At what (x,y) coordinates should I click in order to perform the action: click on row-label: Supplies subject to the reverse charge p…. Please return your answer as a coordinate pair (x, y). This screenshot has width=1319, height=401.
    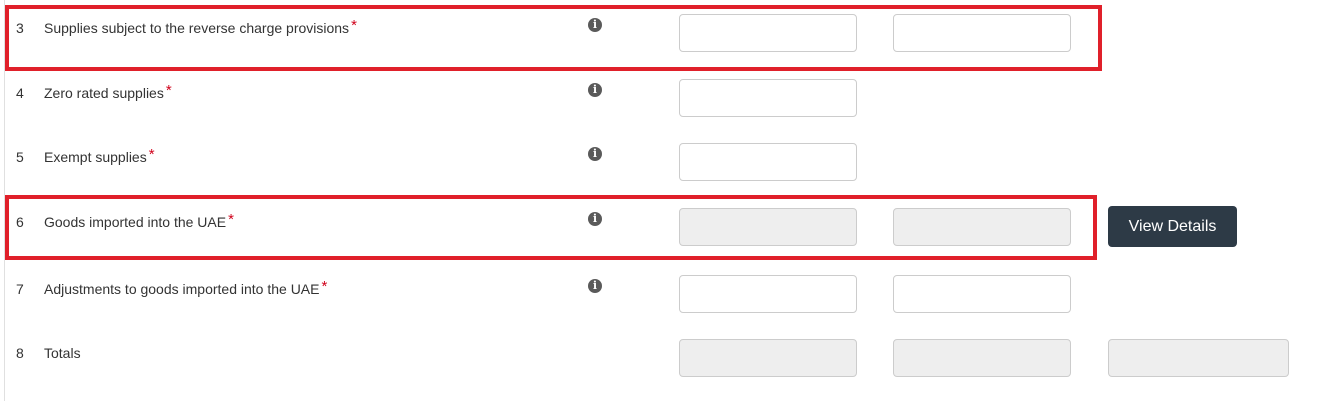
    Looking at the image, I should click on (200, 27).